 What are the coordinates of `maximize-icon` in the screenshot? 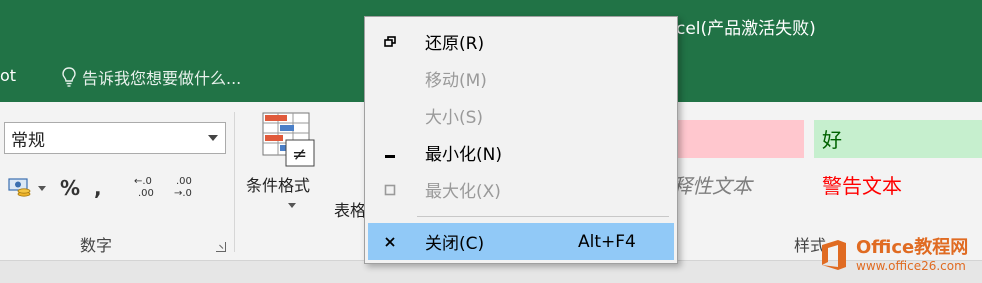 It's located at (390, 190).